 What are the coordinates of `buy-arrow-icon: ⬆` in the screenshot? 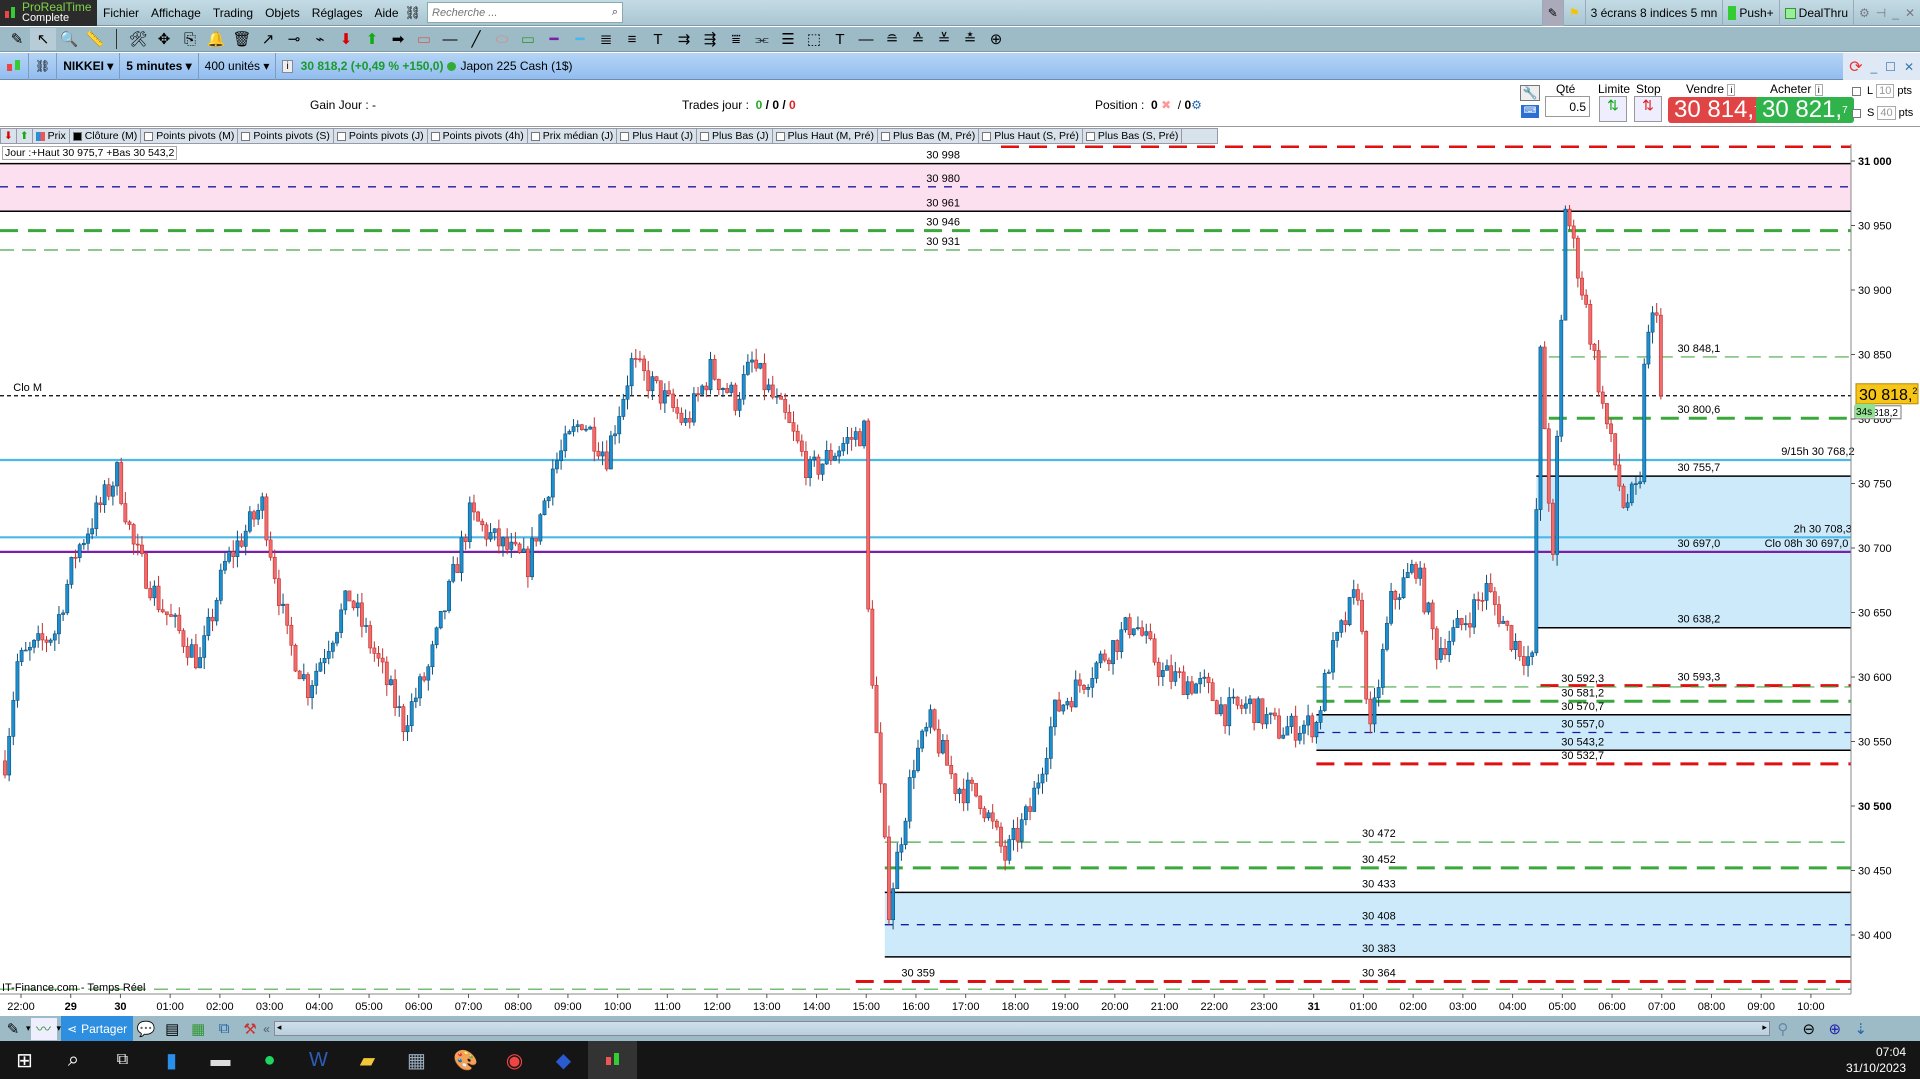 It's located at (372, 39).